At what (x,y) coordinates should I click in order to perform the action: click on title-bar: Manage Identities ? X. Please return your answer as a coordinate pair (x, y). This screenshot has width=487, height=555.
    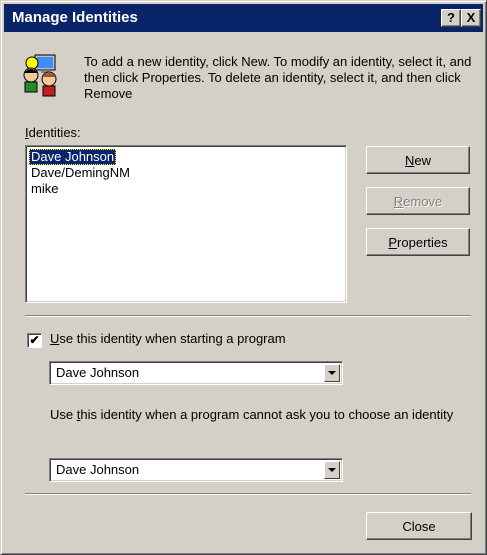
    Looking at the image, I should click on (243, 18).